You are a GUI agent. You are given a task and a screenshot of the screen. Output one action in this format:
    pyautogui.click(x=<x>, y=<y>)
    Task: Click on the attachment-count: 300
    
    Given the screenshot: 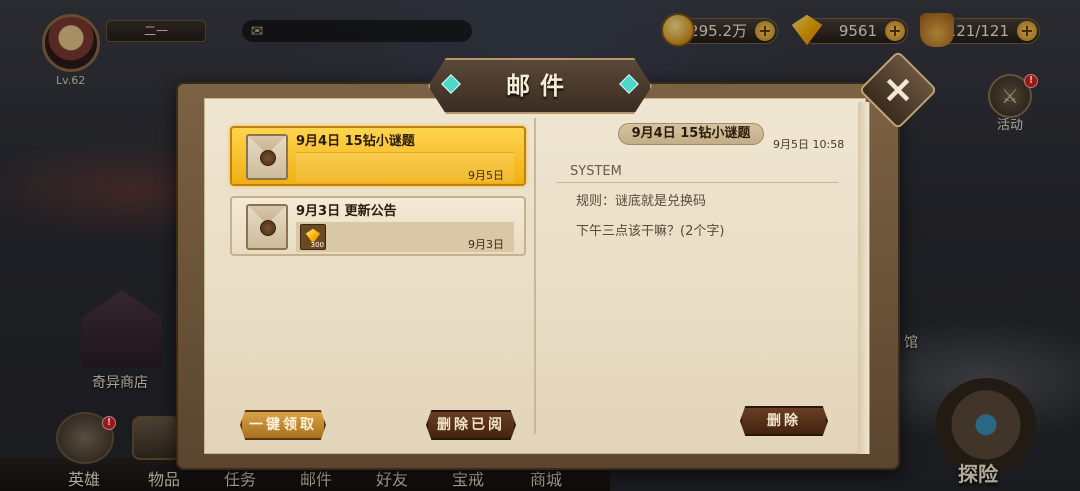 What is the action you would take?
    pyautogui.click(x=317, y=245)
    